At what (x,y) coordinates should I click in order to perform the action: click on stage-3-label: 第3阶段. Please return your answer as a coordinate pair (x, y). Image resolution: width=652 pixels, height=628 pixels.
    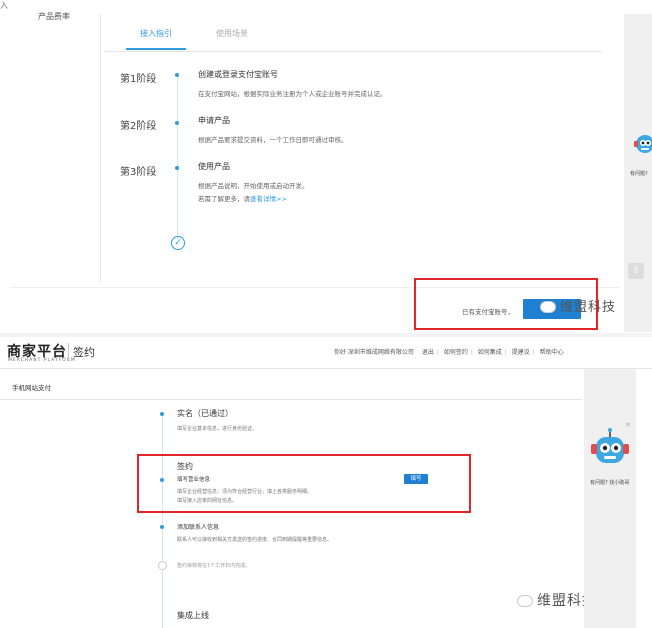
    Looking at the image, I should click on (138, 172).